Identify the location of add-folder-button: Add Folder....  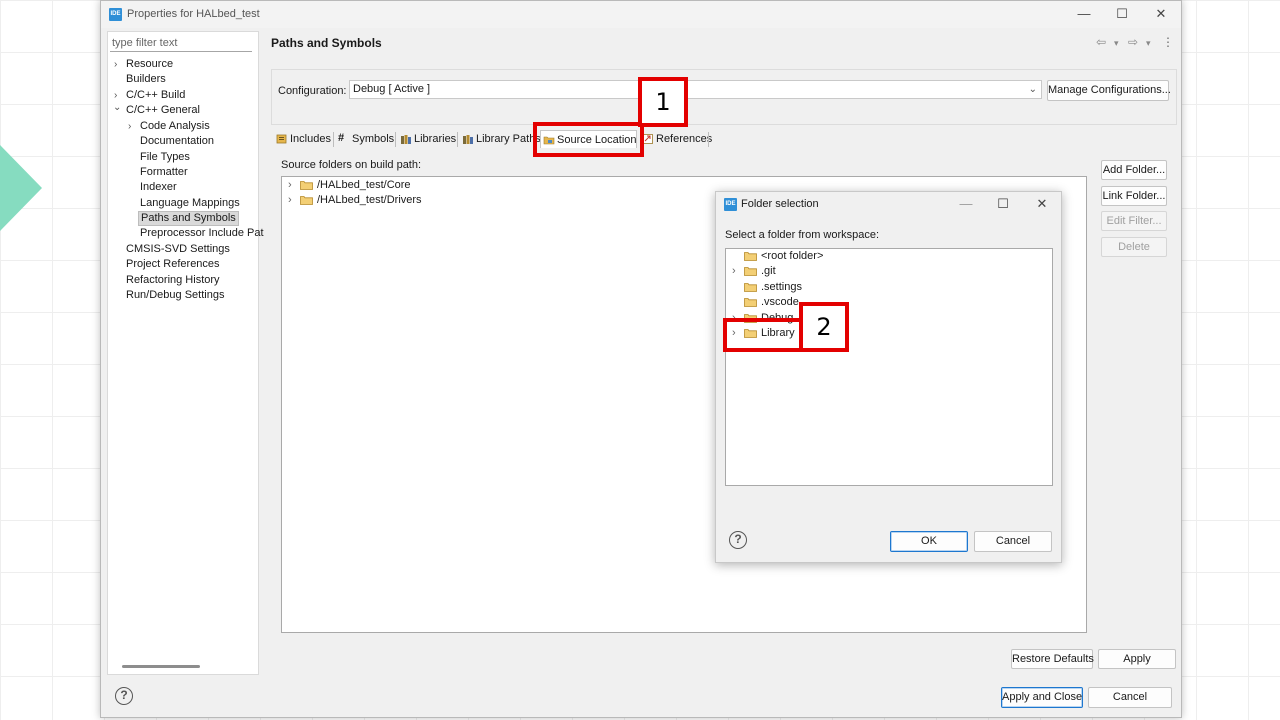
(1134, 170).